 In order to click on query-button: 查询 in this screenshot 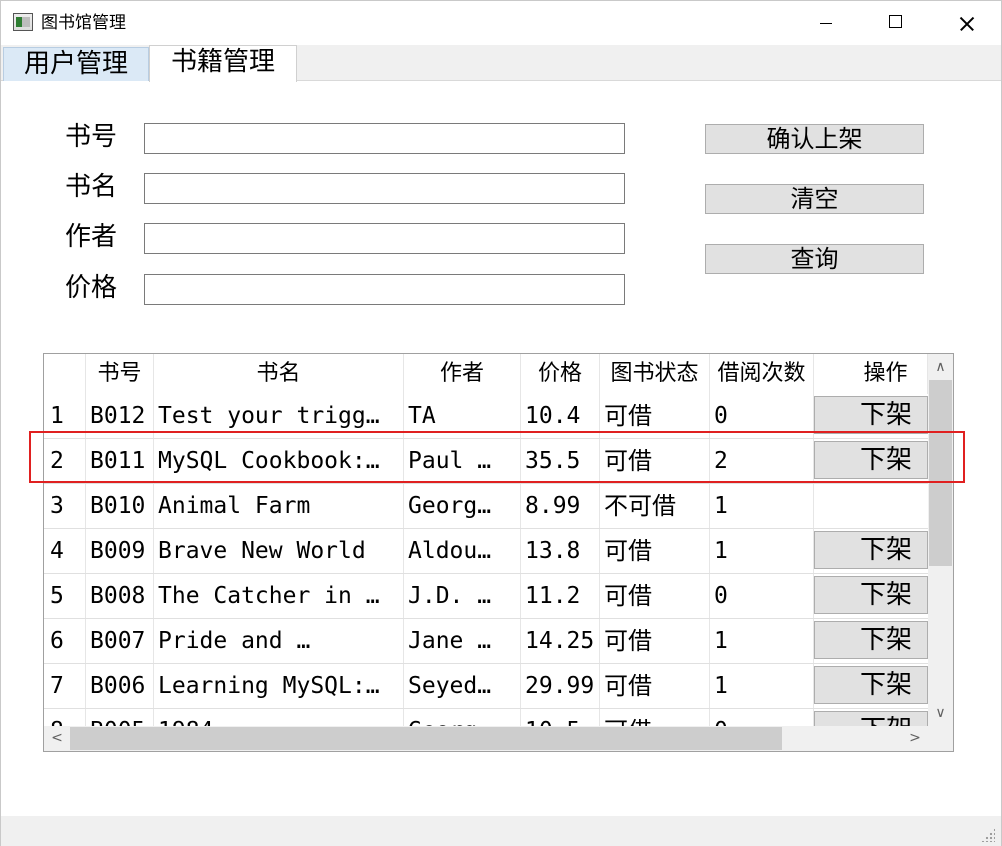, I will do `click(814, 259)`.